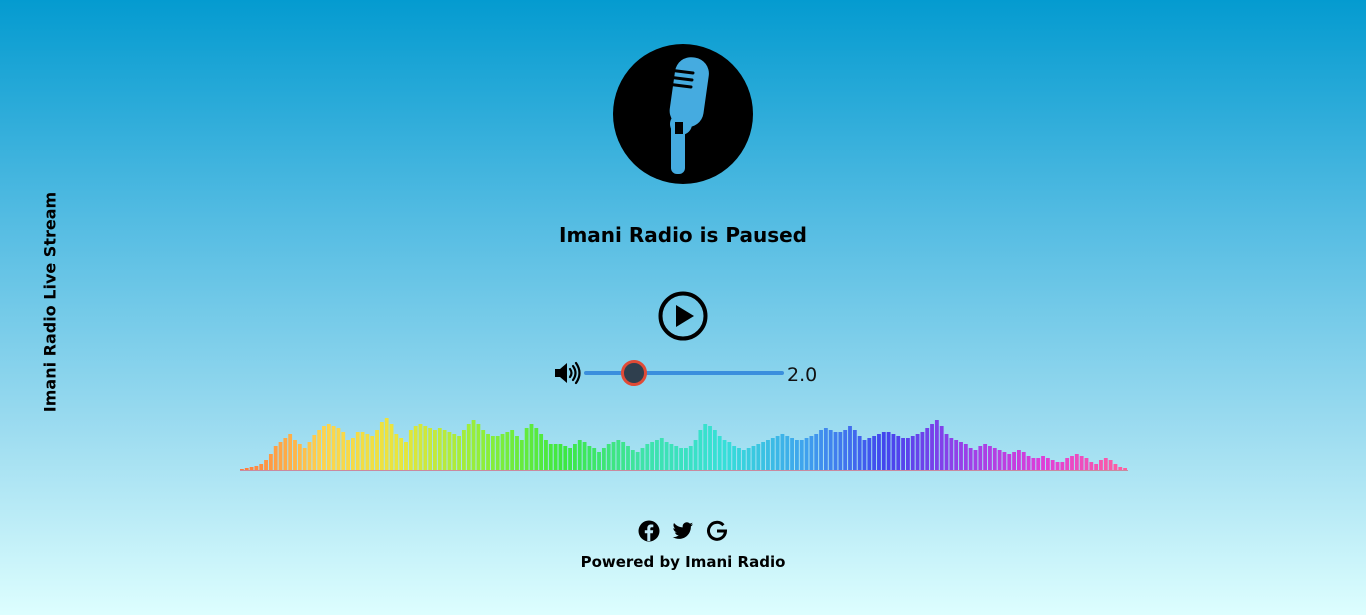  I want to click on google-link, so click(717, 531).